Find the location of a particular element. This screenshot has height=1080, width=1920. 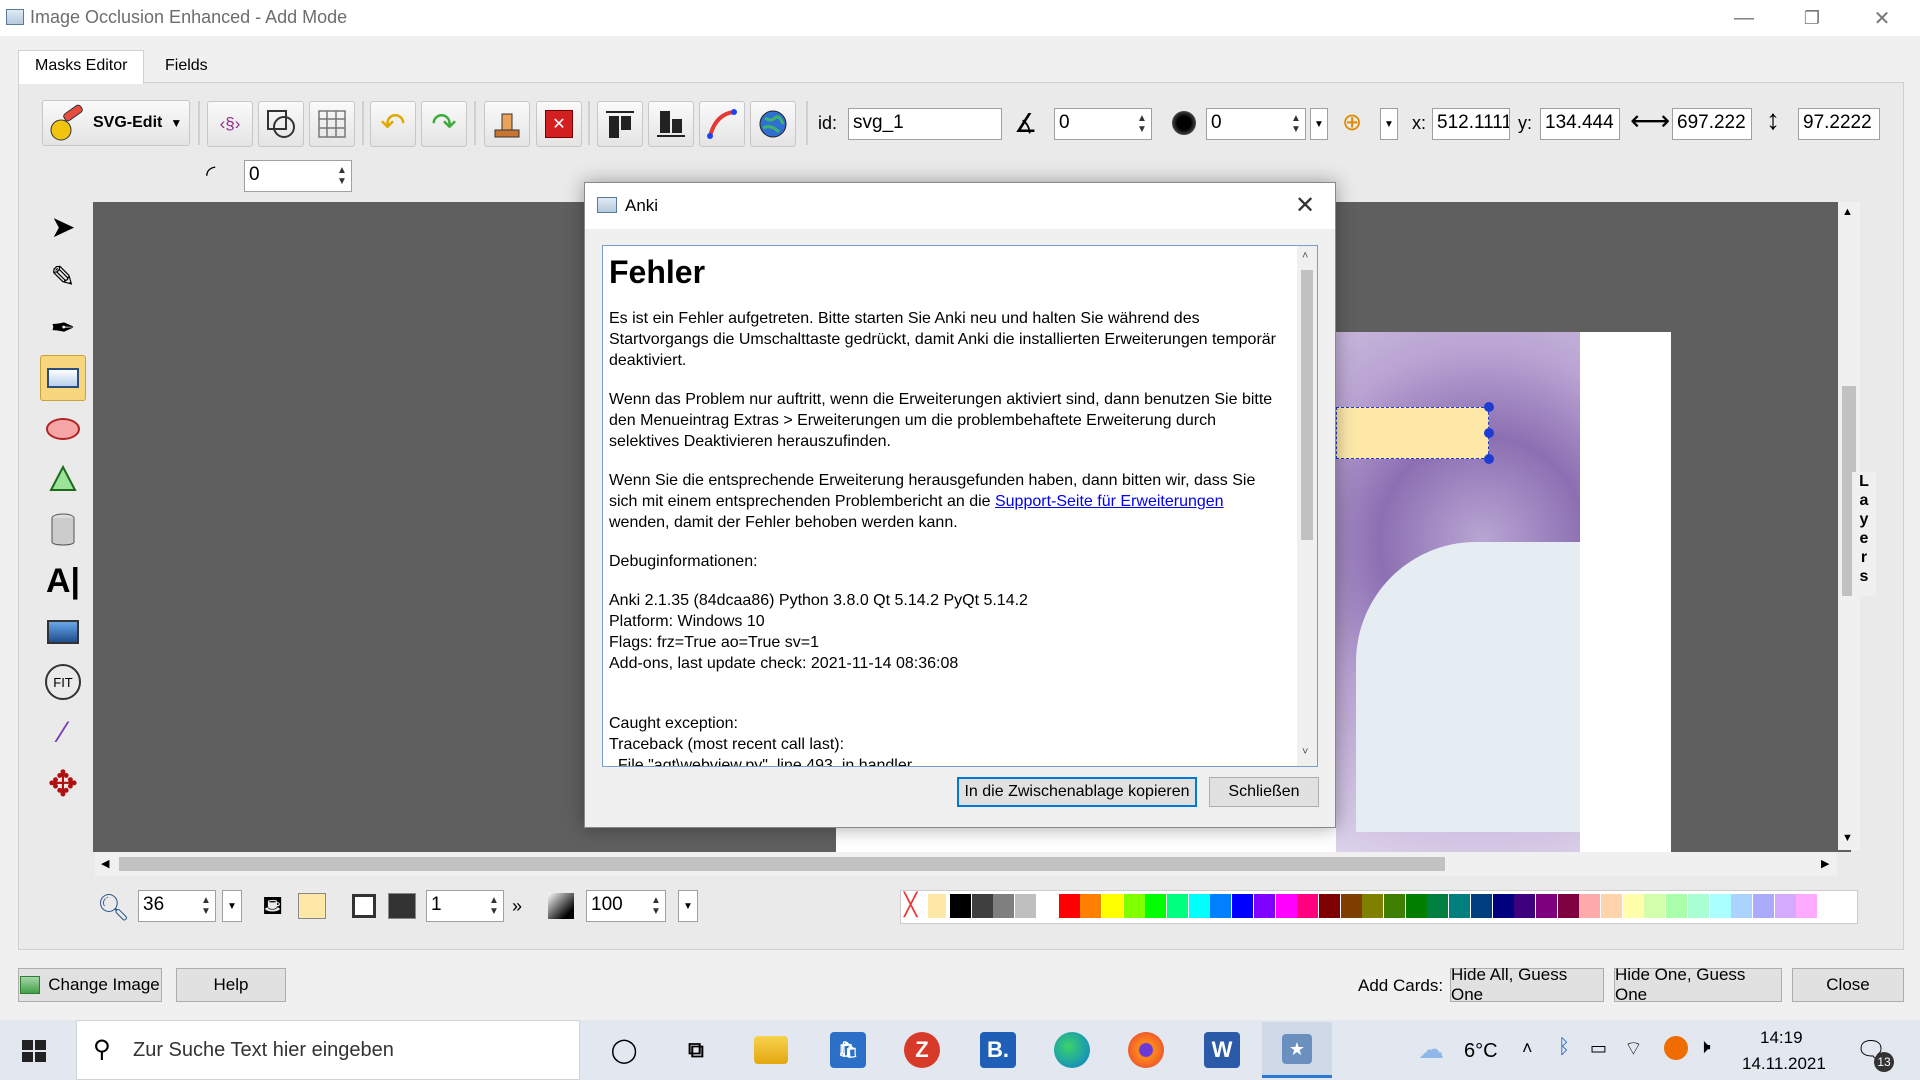

close-window-button: ✕ is located at coordinates (1882, 18).